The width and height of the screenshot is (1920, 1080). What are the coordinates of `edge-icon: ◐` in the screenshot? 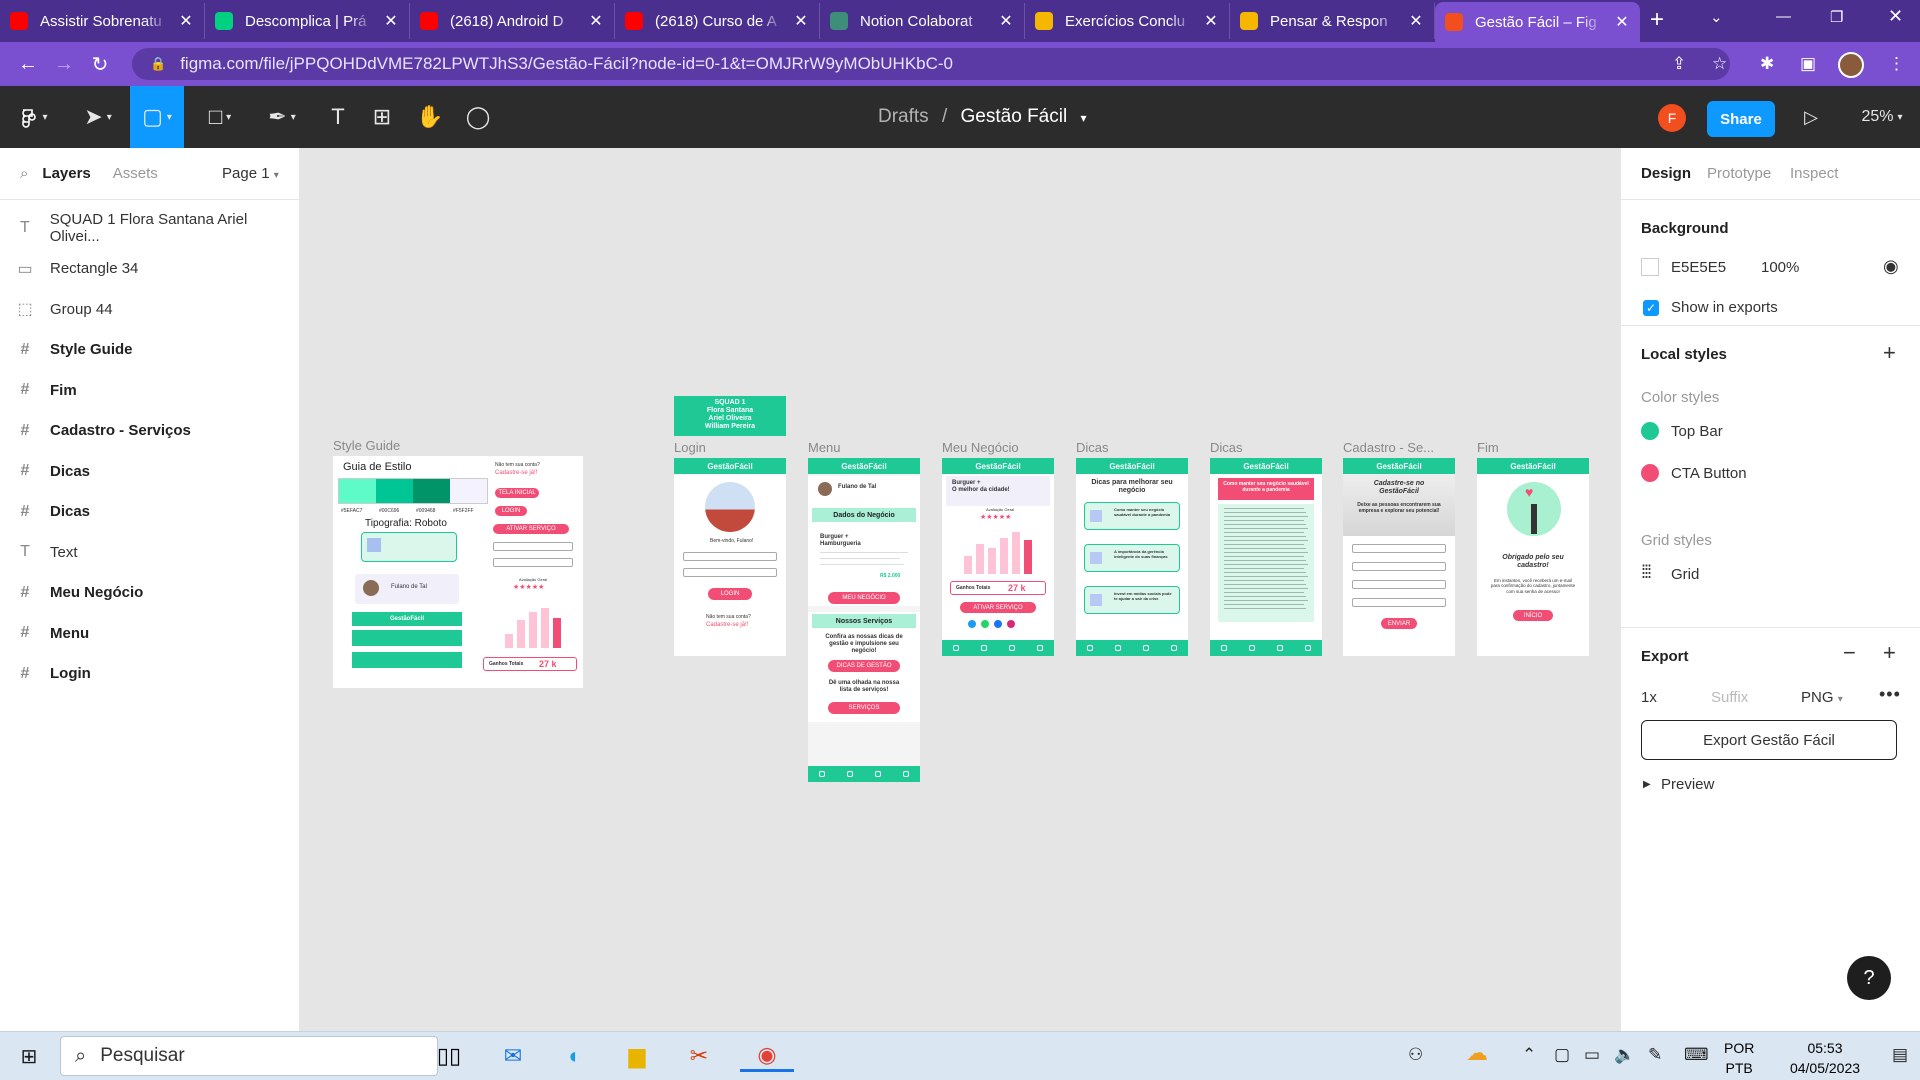 It's located at (575, 1056).